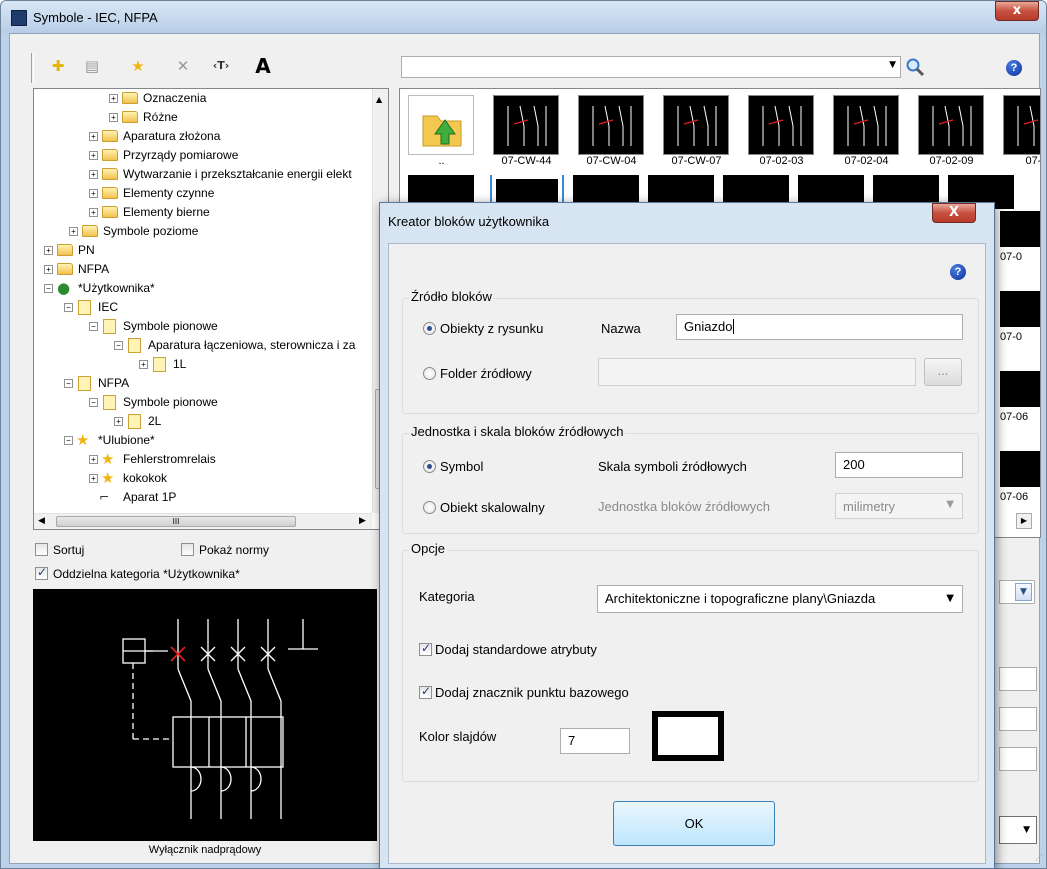 Image resolution: width=1047 pixels, height=869 pixels. I want to click on slide-color-input: 7, so click(595, 741).